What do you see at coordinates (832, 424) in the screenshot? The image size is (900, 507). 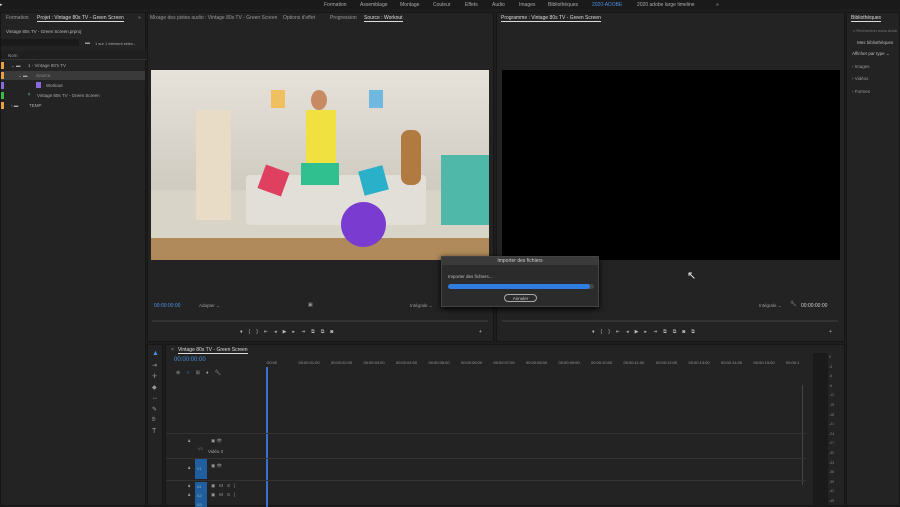 I see `meter-tick-label: -21` at bounding box center [832, 424].